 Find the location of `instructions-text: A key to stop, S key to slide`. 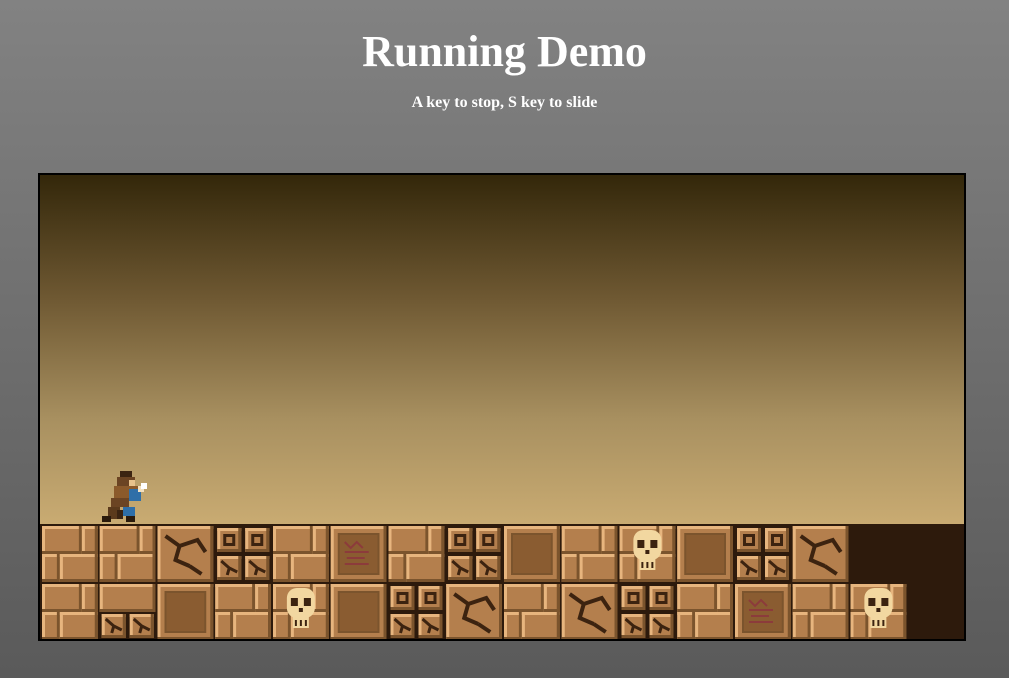

instructions-text: A key to stop, S key to slide is located at coordinates (504, 102).